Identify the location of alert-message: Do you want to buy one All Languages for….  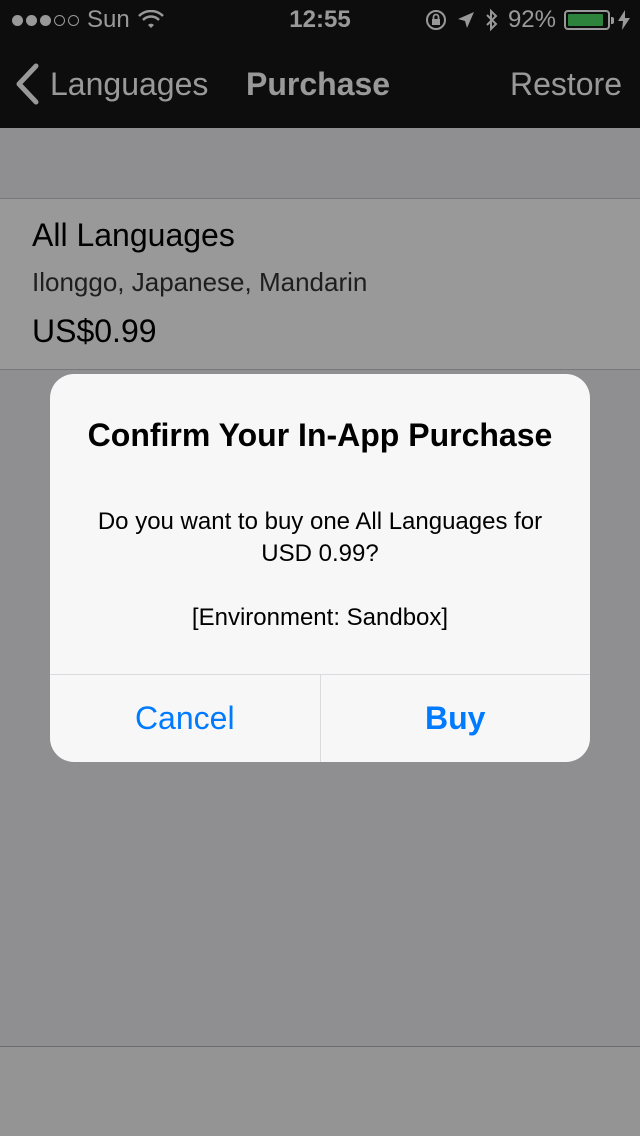
(320, 537).